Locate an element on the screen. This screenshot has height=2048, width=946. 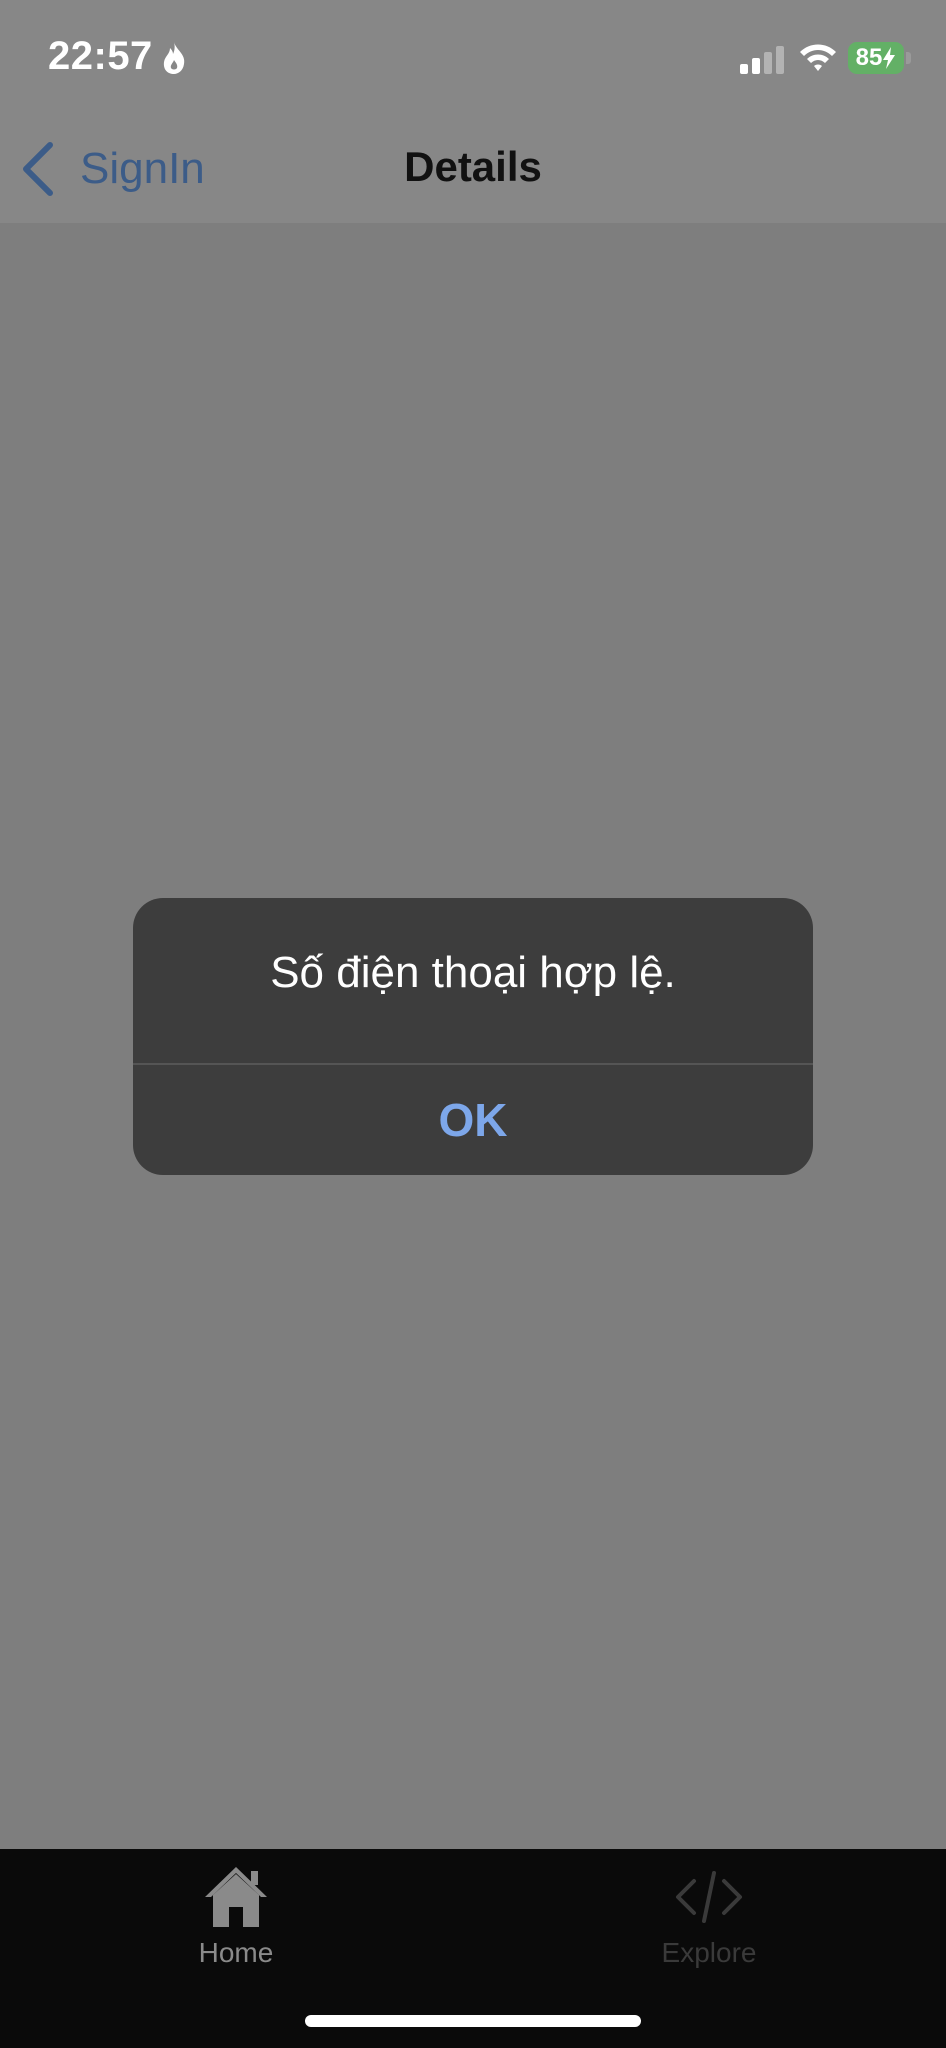
alert-message: Số điện thoại hợp lệ. is located at coordinates (473, 972).